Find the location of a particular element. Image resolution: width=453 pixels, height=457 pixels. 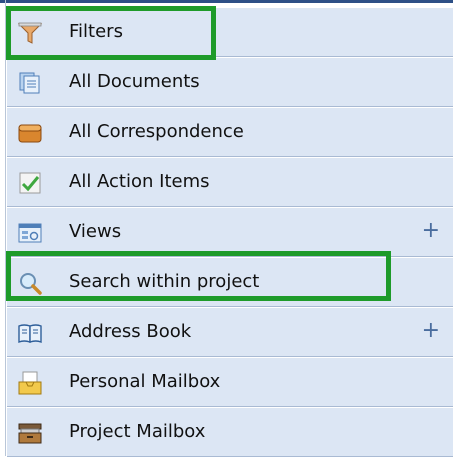

filter-icon is located at coordinates (30, 33).